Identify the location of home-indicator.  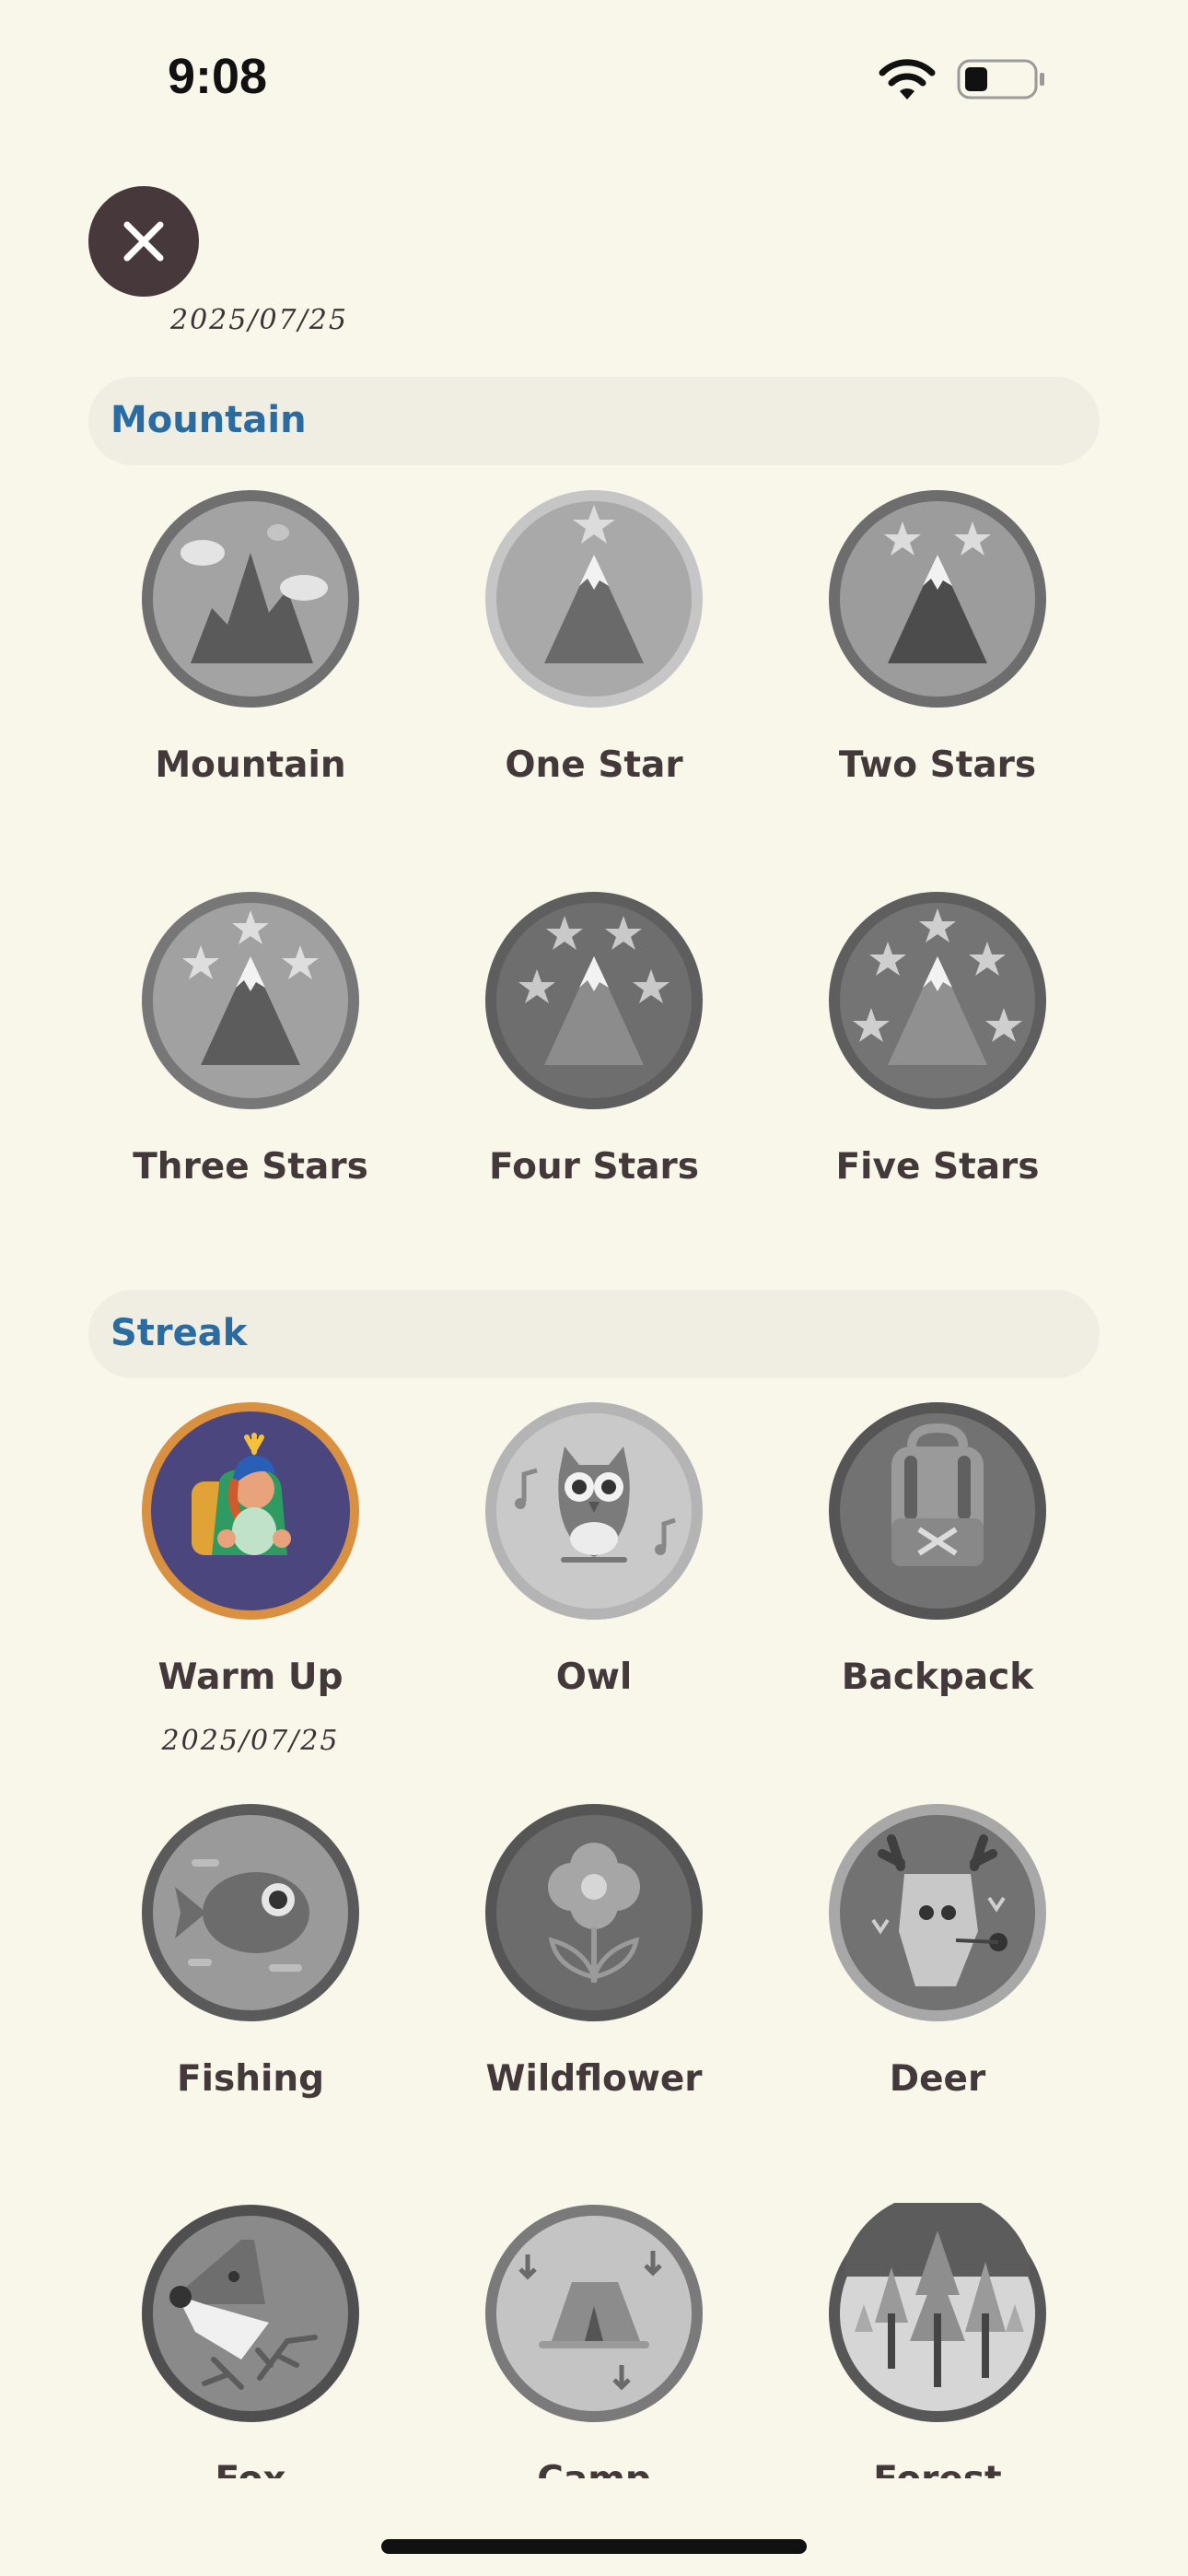
(594, 2546).